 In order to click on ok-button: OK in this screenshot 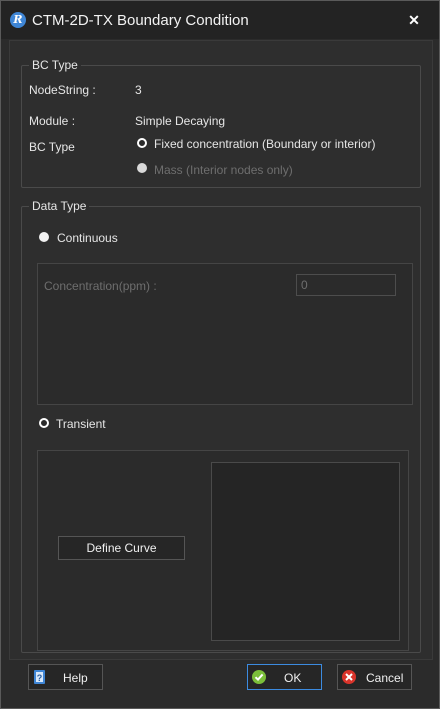, I will do `click(284, 677)`.